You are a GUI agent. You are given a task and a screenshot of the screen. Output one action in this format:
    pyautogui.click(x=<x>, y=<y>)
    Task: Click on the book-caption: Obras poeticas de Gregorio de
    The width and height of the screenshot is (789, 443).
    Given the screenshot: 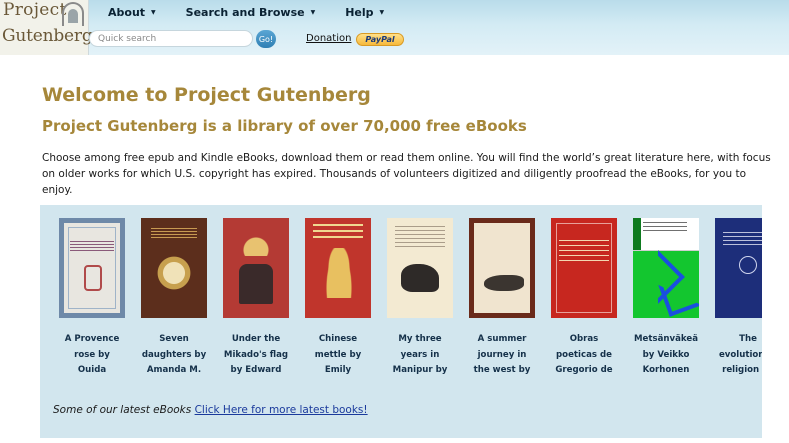 What is the action you would take?
    pyautogui.click(x=584, y=355)
    